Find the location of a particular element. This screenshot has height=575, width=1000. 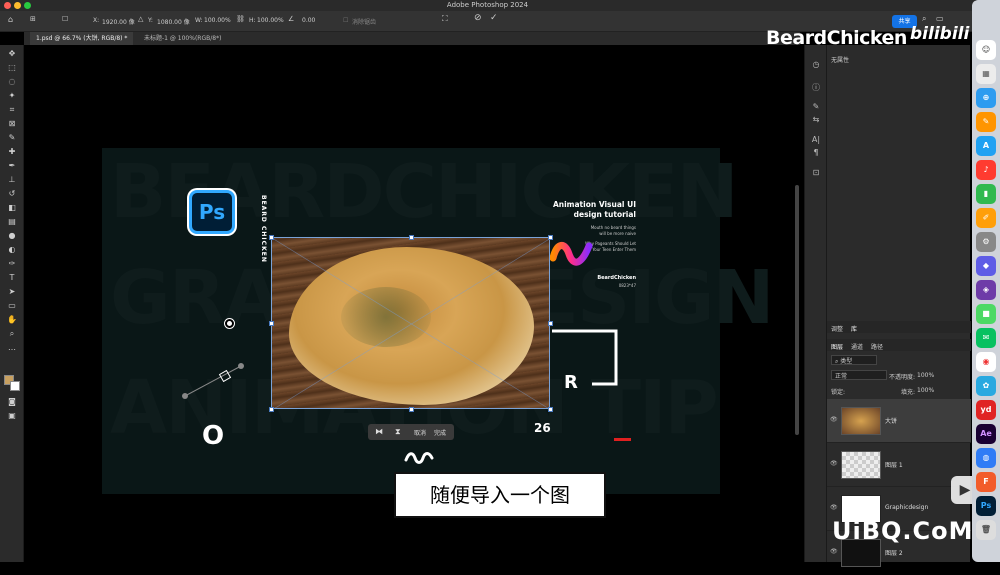

handle-bottom-left is located at coordinates (271, 409).